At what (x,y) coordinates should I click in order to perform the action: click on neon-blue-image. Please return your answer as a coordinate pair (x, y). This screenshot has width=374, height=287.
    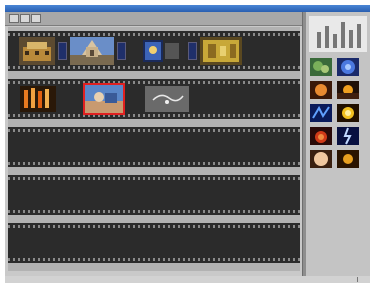
    Looking at the image, I should click on (321, 113).